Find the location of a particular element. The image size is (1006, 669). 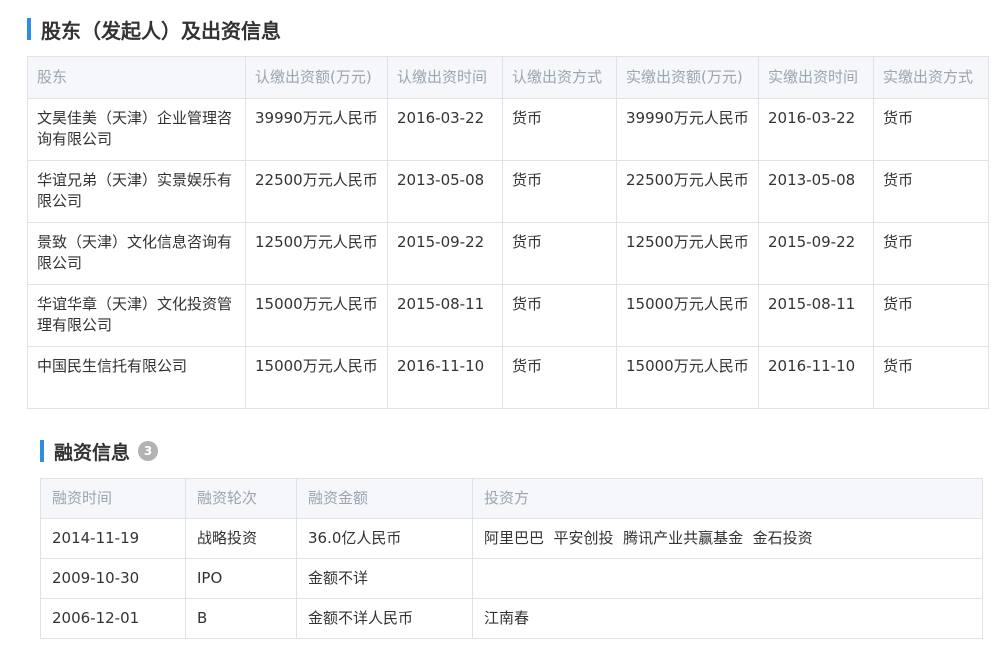

financing-round: B is located at coordinates (241, 618).